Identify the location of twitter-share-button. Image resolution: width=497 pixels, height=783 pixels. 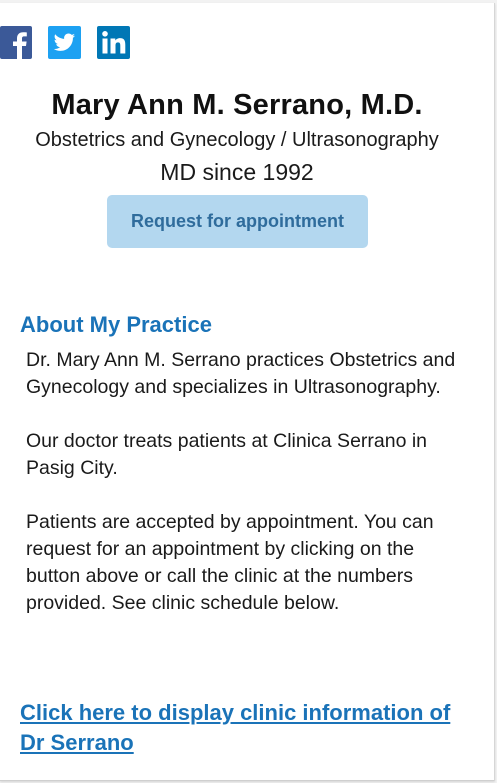
(64, 42).